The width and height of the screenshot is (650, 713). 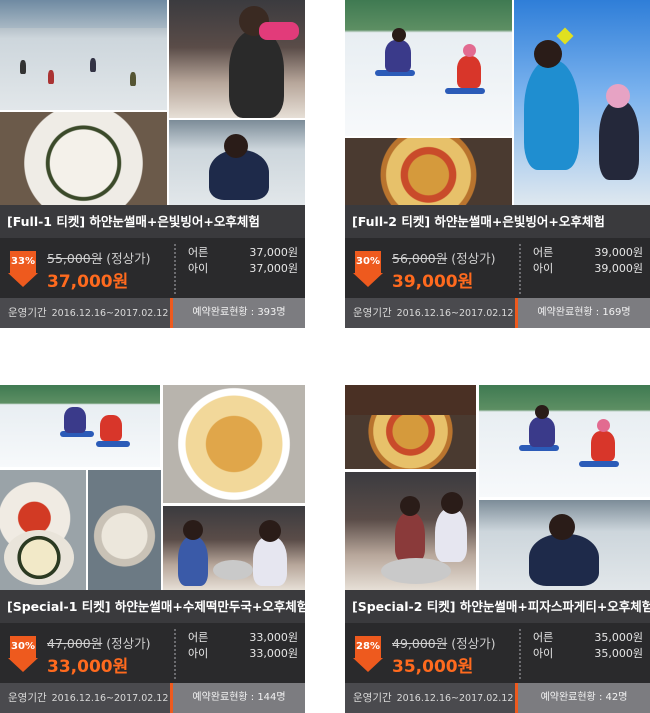 What do you see at coordinates (588, 252) in the screenshot?
I see `rate-row-adult: 어른 39,000원` at bounding box center [588, 252].